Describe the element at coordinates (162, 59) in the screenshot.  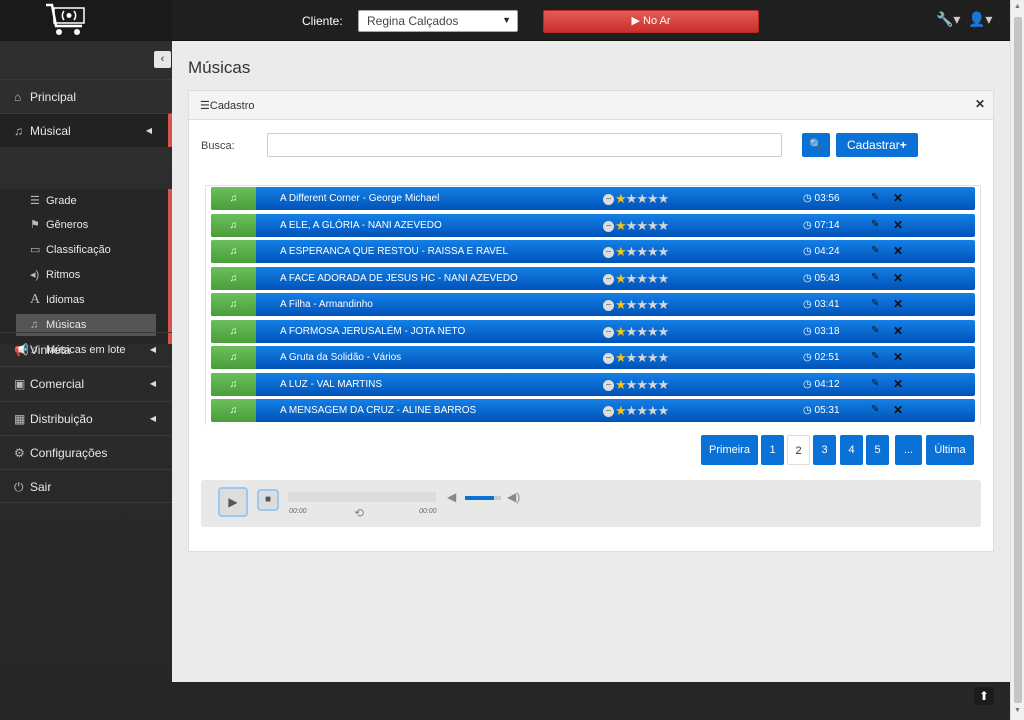
I see `sidebar-collapse-button: ‹` at that location.